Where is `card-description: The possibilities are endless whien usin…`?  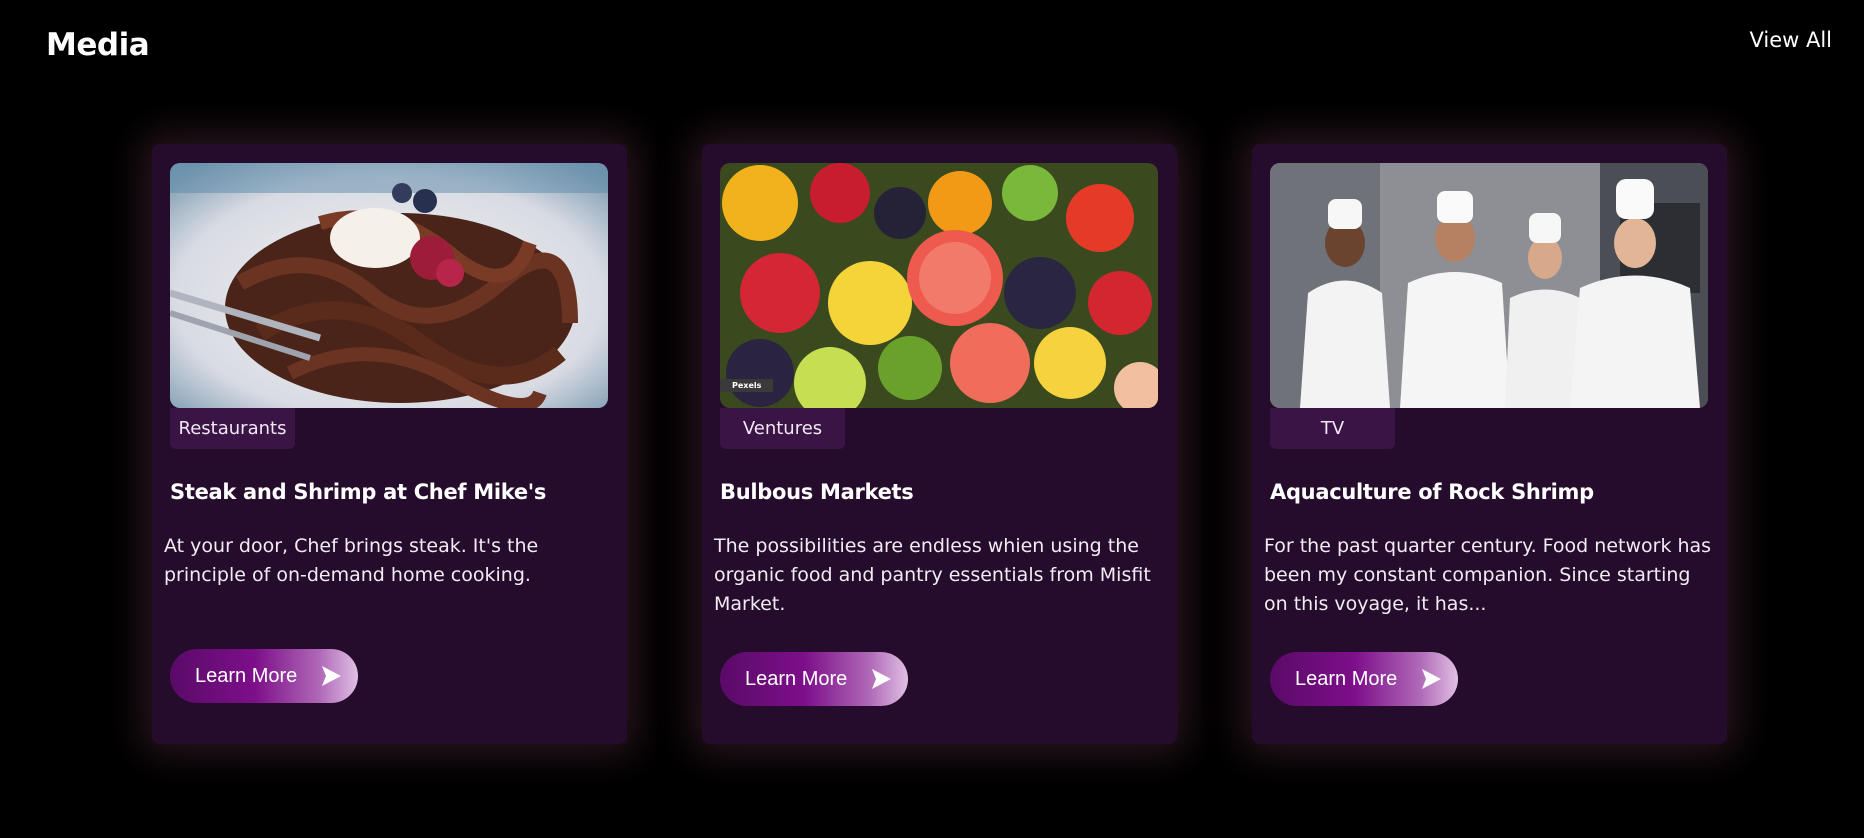
card-description: The possibilities are endless whien usin… is located at coordinates (932, 575).